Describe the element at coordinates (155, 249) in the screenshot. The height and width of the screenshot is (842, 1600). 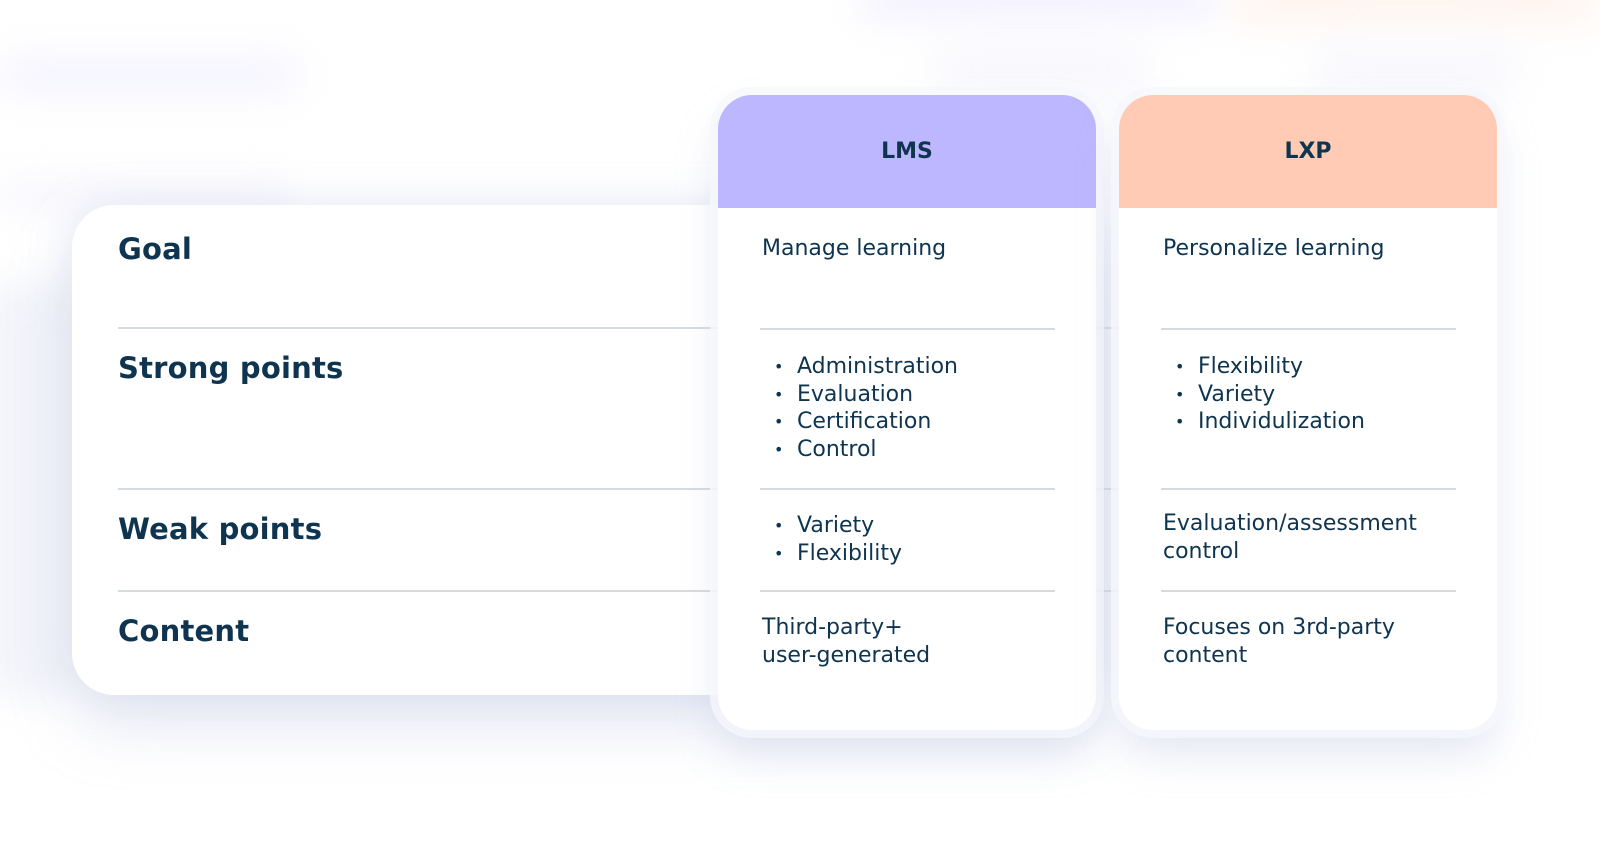
I see `row-label-goal: Goal` at that location.